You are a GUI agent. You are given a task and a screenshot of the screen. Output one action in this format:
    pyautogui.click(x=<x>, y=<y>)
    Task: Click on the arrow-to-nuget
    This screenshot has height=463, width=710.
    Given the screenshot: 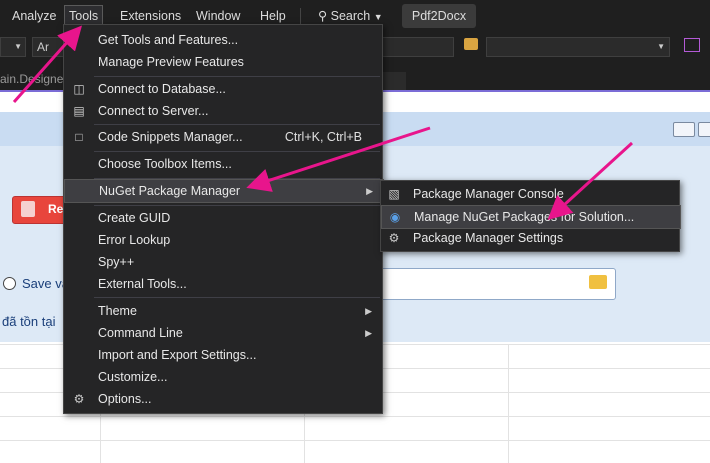 What is the action you would take?
    pyautogui.click(x=338, y=159)
    